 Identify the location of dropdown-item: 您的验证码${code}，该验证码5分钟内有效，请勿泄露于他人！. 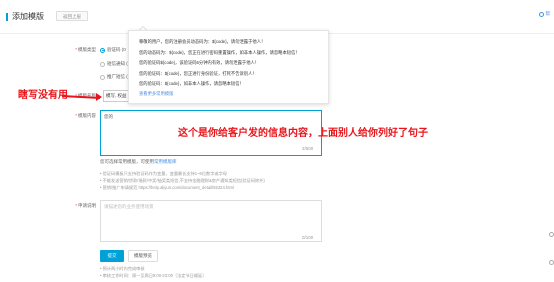
(228, 63).